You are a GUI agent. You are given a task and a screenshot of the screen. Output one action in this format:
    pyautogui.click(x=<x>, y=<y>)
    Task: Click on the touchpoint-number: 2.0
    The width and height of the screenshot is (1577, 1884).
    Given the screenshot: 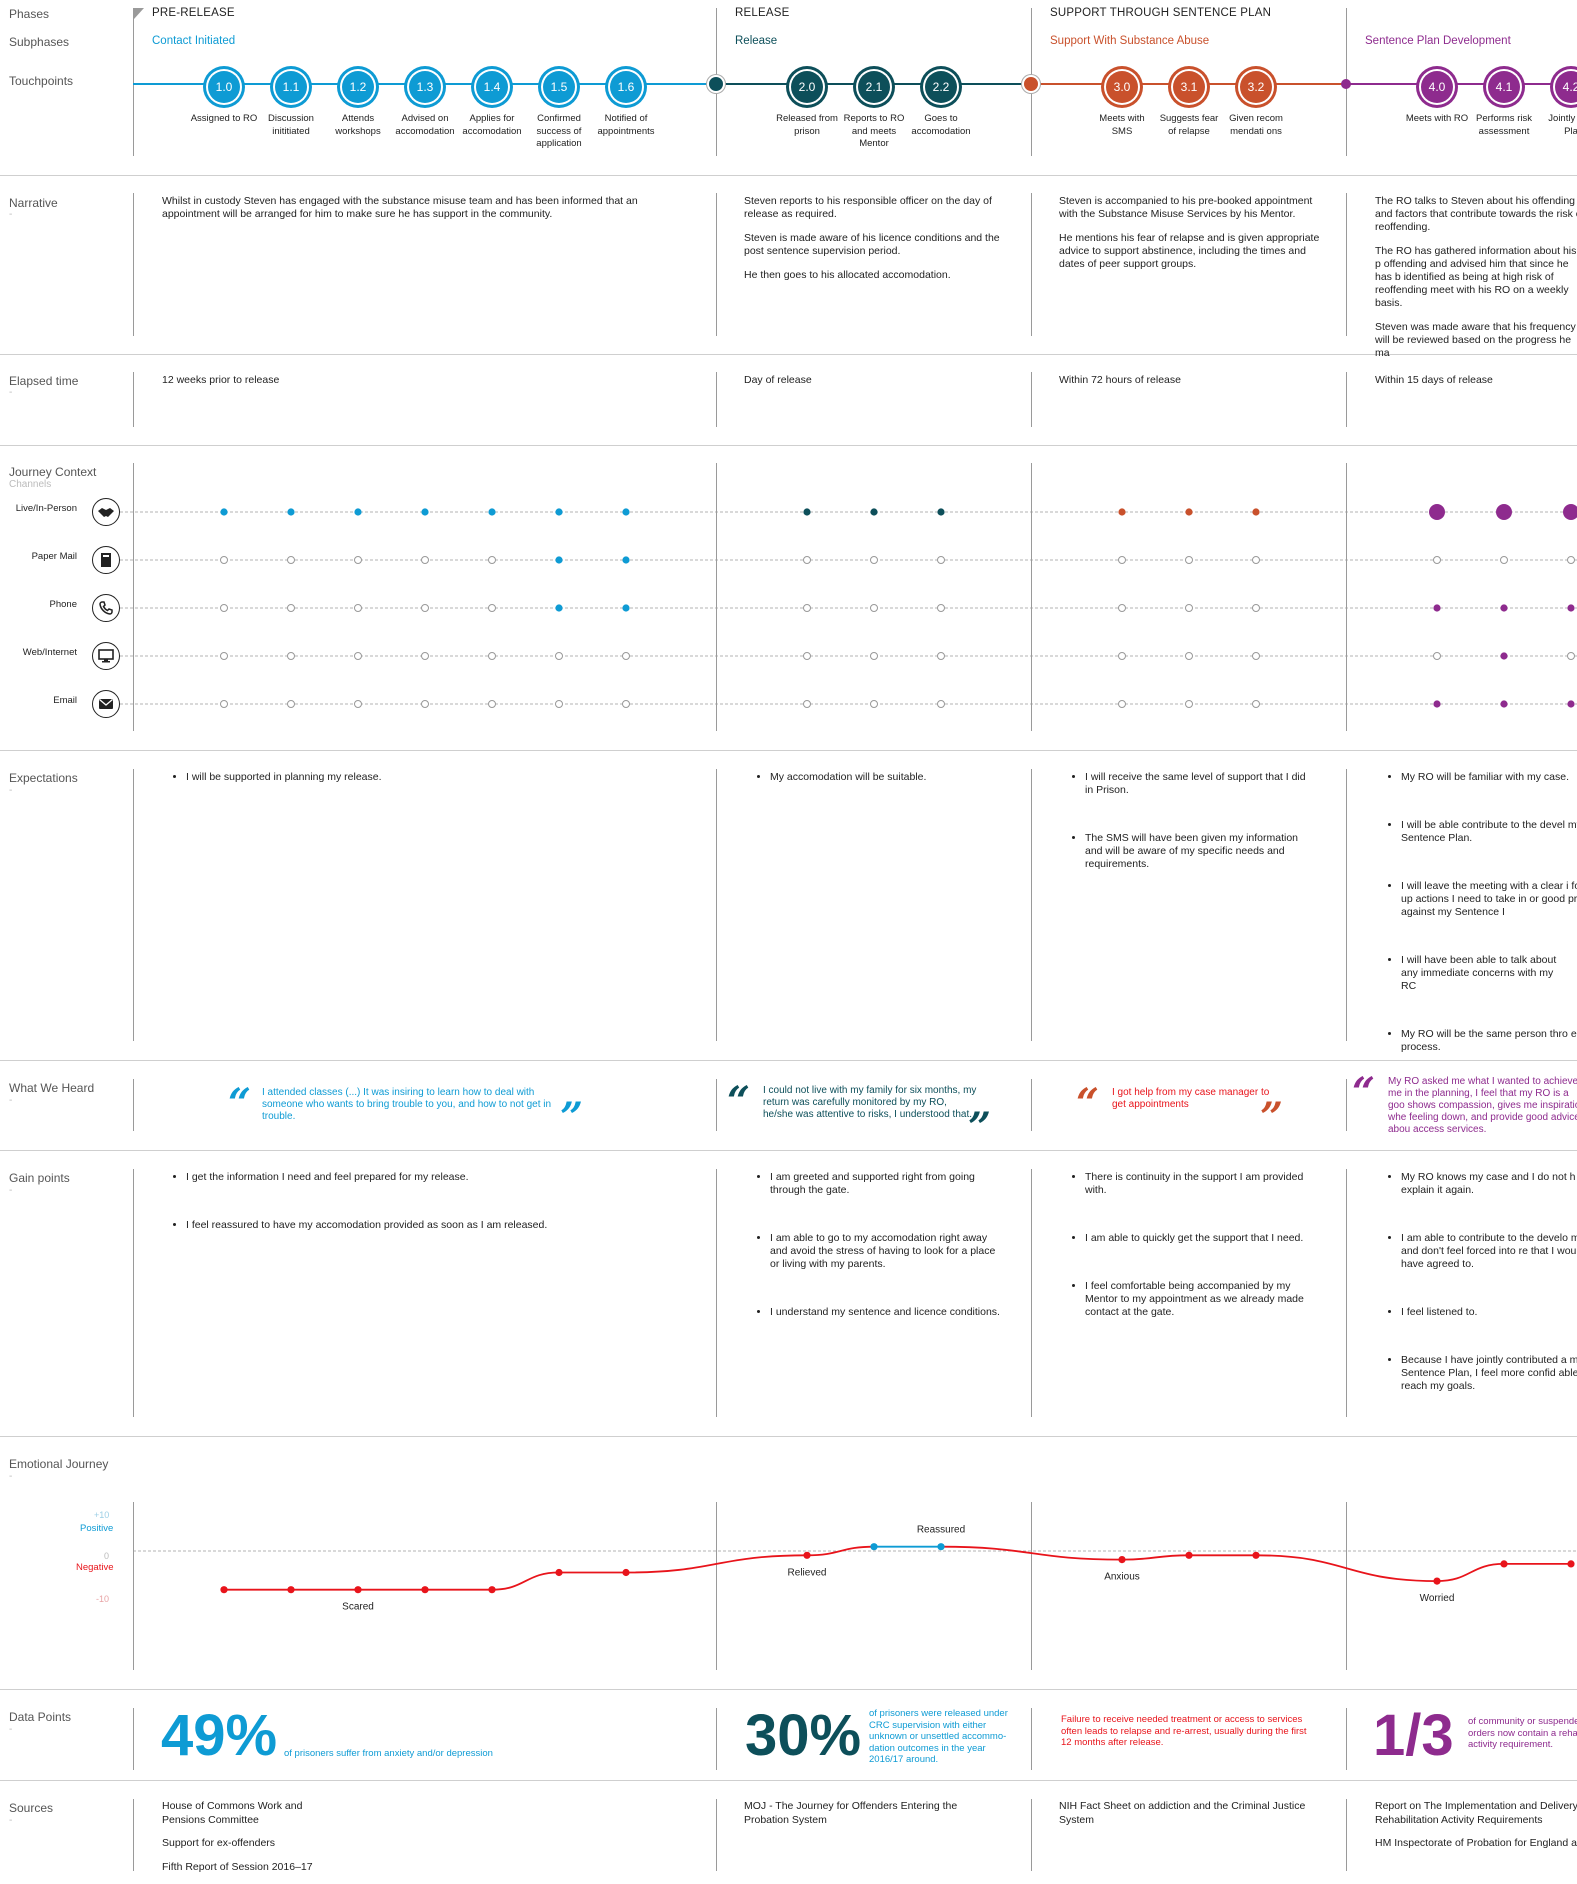 What is the action you would take?
    pyautogui.click(x=807, y=87)
    